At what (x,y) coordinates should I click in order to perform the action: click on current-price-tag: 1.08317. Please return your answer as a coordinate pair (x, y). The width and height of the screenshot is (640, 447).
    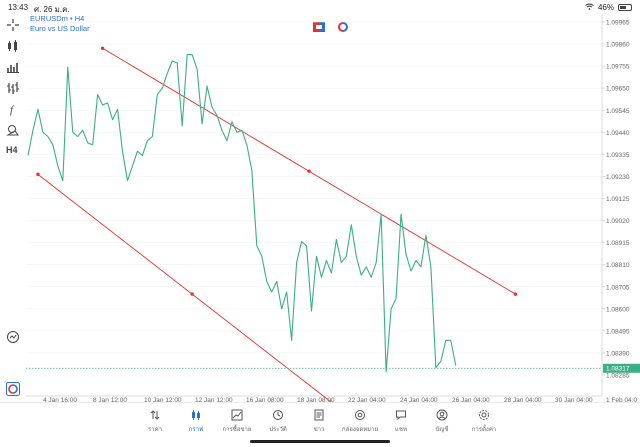
    Looking at the image, I should click on (621, 368).